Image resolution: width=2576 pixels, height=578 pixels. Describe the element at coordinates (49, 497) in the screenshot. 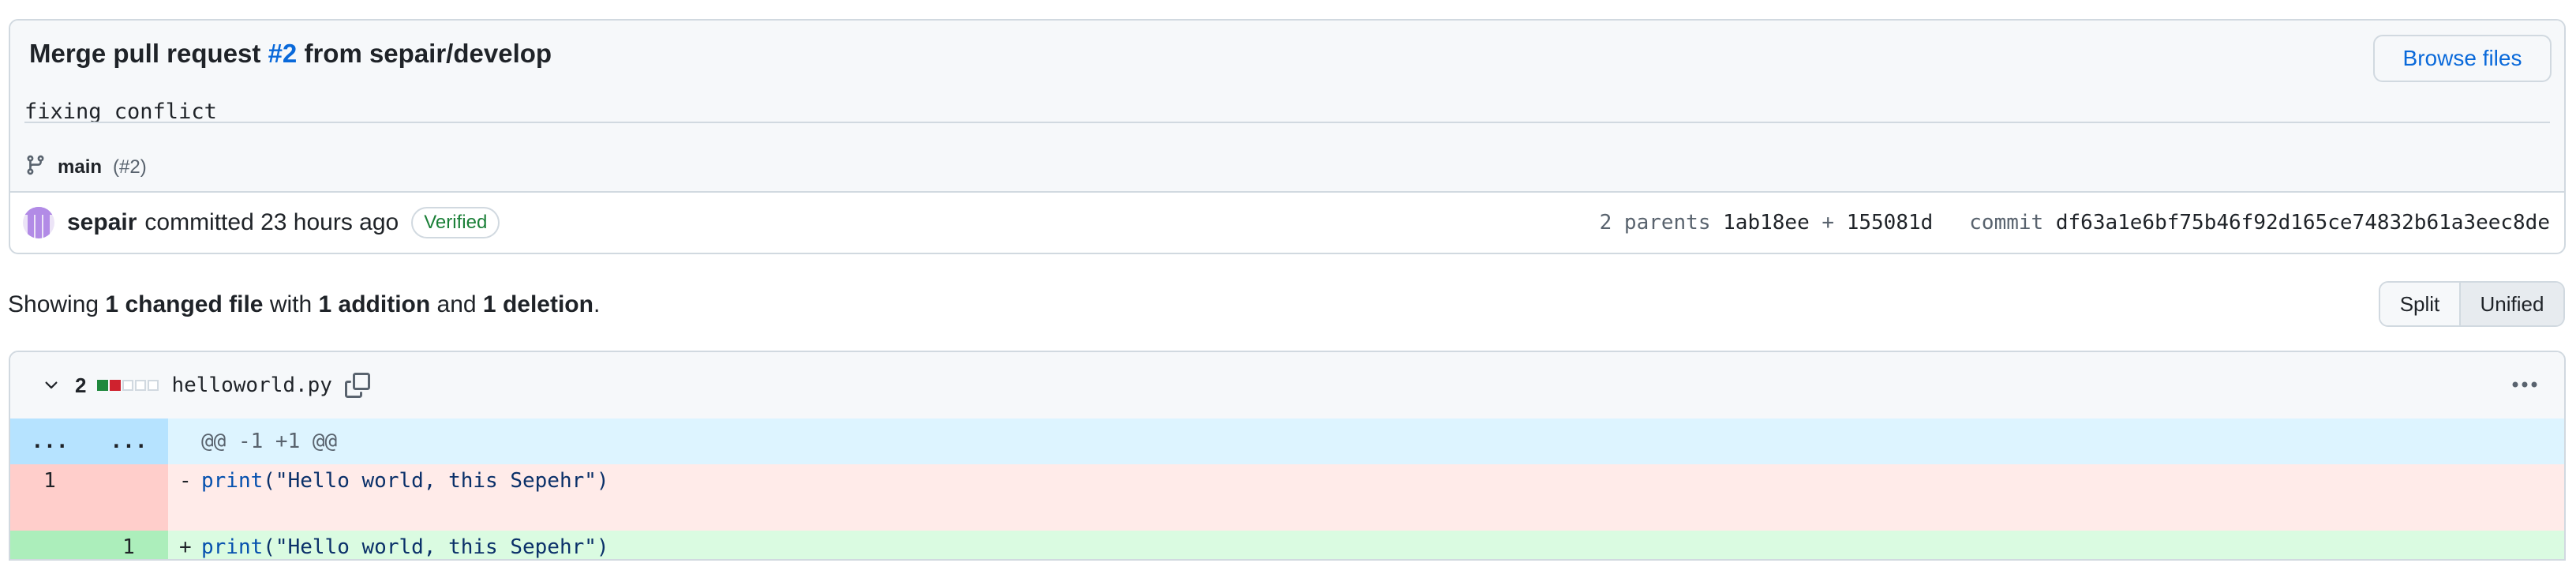

I see `old-line-number: 1` at that location.